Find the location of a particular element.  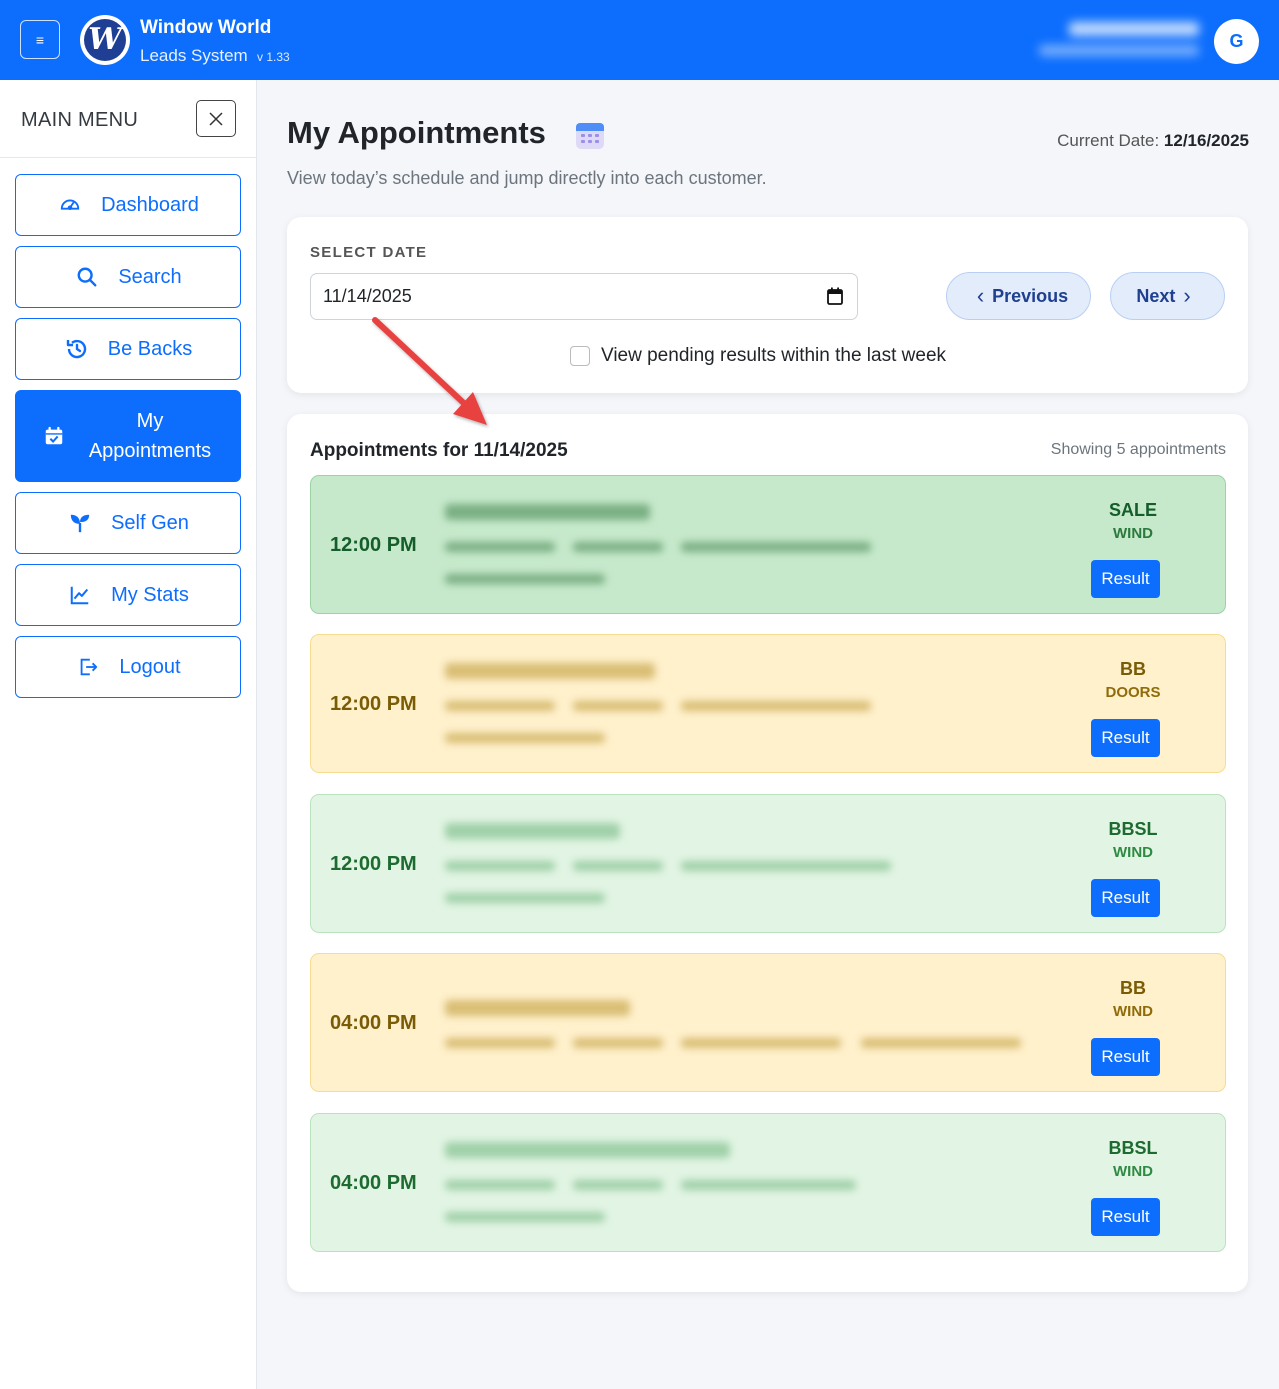

appointment-card: 12:00 PM BB DOORS Result is located at coordinates (768, 703).